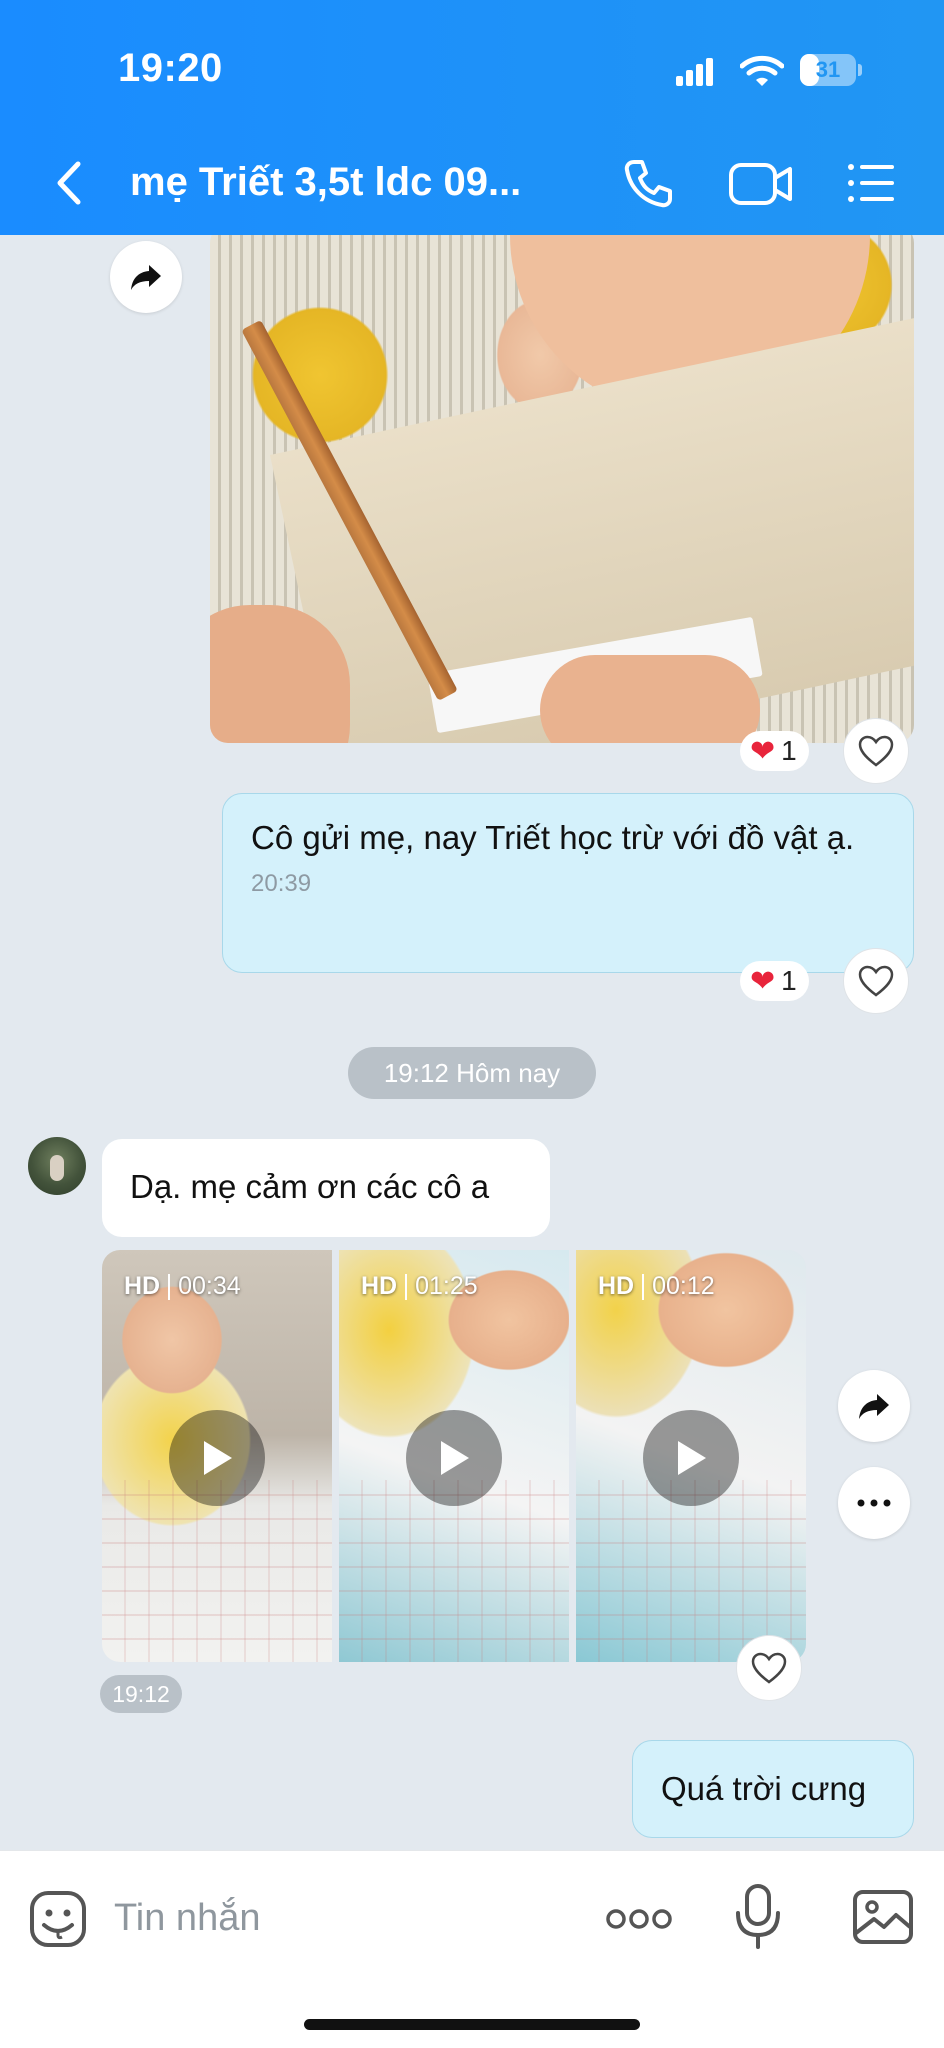  Describe the element at coordinates (281, 883) in the screenshot. I see `message-time: 20:39` at that location.